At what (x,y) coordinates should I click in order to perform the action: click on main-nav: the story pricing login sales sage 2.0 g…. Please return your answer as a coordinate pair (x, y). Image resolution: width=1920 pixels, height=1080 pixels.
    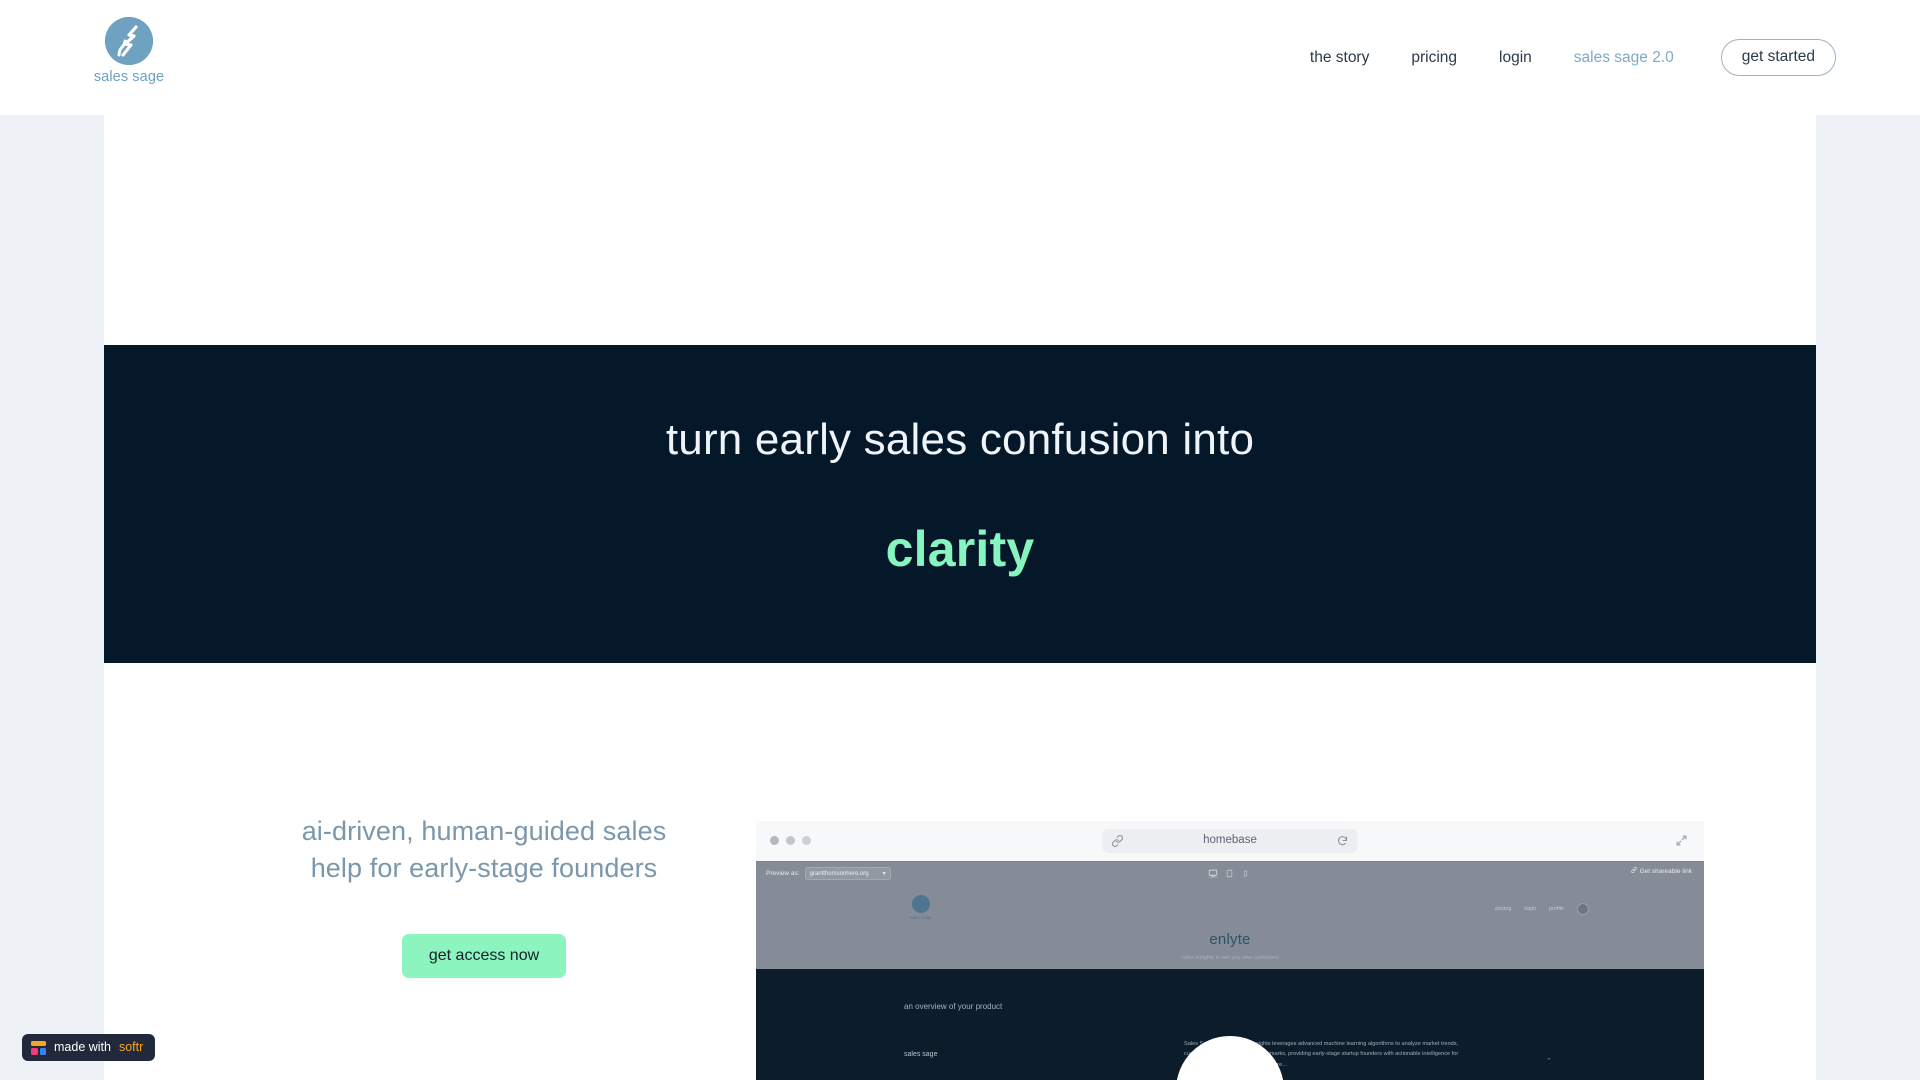
    Looking at the image, I should click on (1562, 57).